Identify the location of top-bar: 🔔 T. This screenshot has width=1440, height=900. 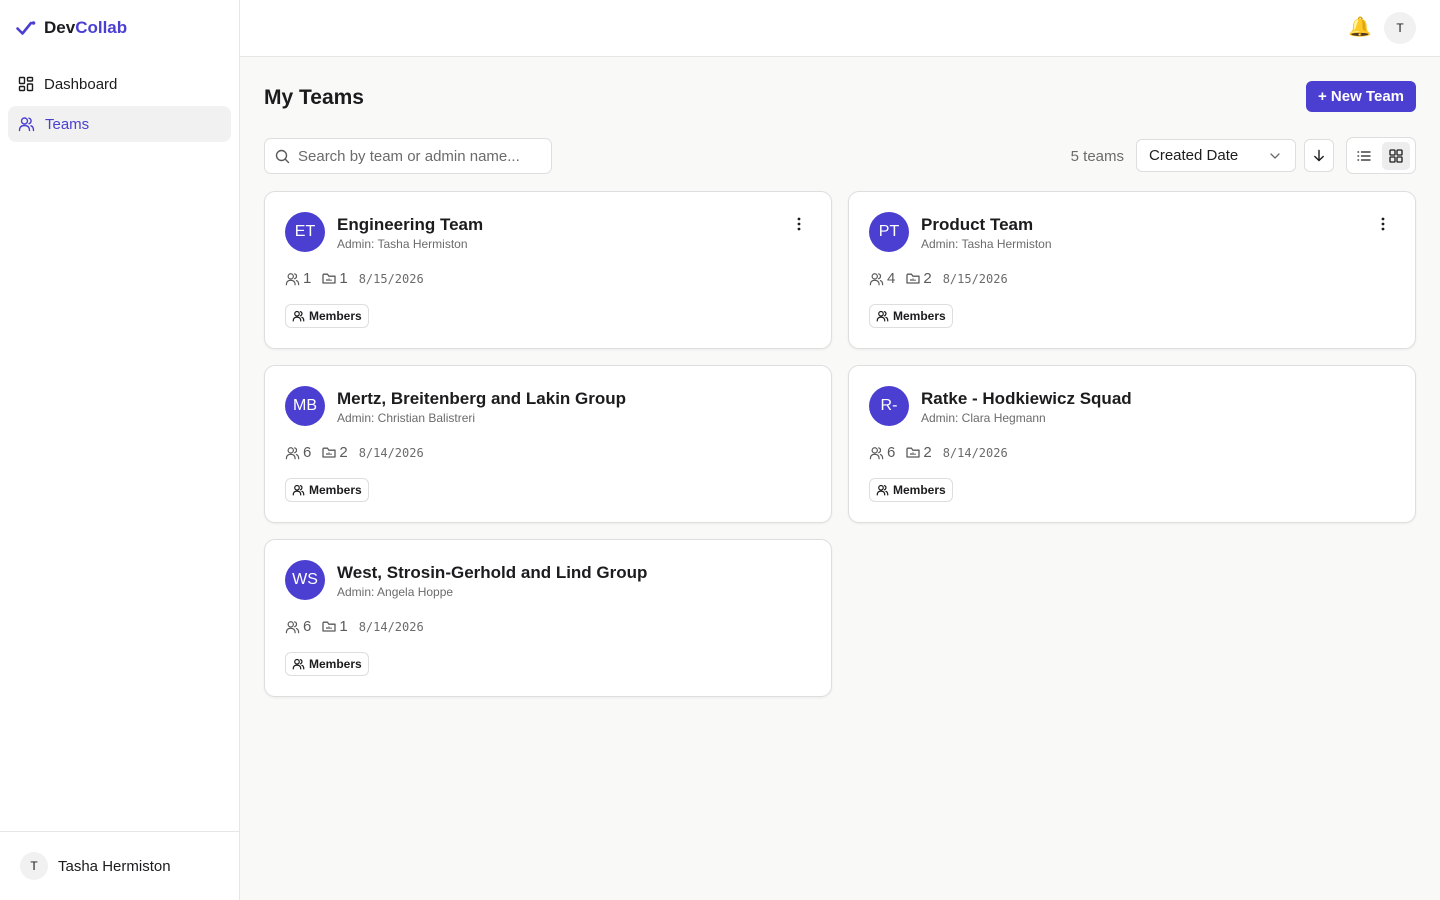
(840, 28).